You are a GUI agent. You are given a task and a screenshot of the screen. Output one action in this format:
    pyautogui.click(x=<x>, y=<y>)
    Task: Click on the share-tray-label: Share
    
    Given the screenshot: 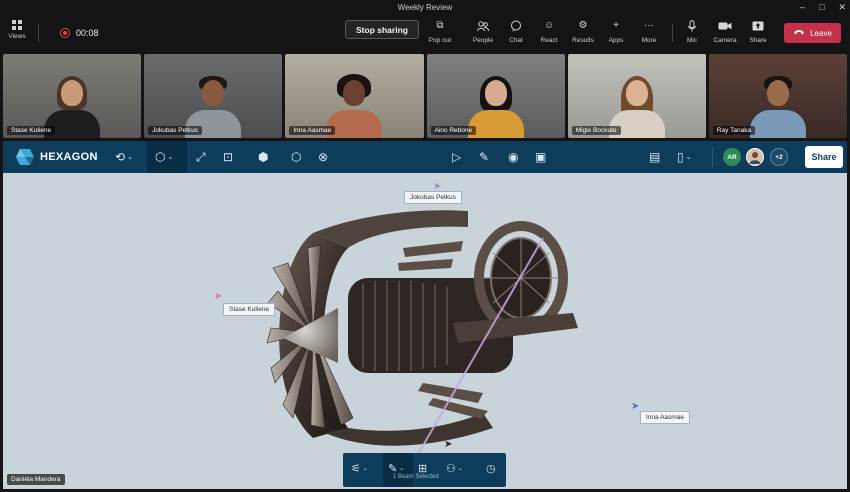 What is the action you would take?
    pyautogui.click(x=758, y=40)
    